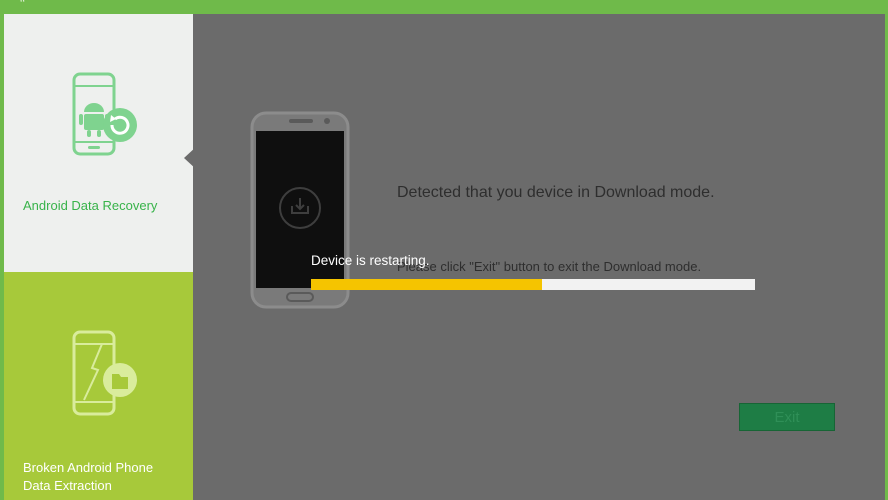 The height and width of the screenshot is (500, 888). I want to click on progress-bar-fill, so click(426, 284).